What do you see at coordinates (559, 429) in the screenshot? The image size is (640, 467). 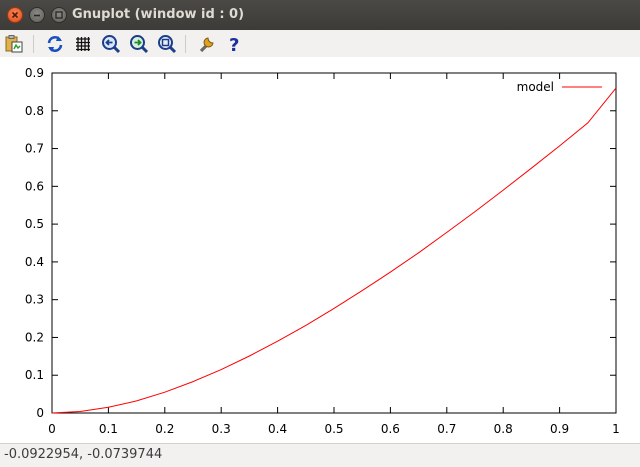 I see `x-tick-label: 0.9` at bounding box center [559, 429].